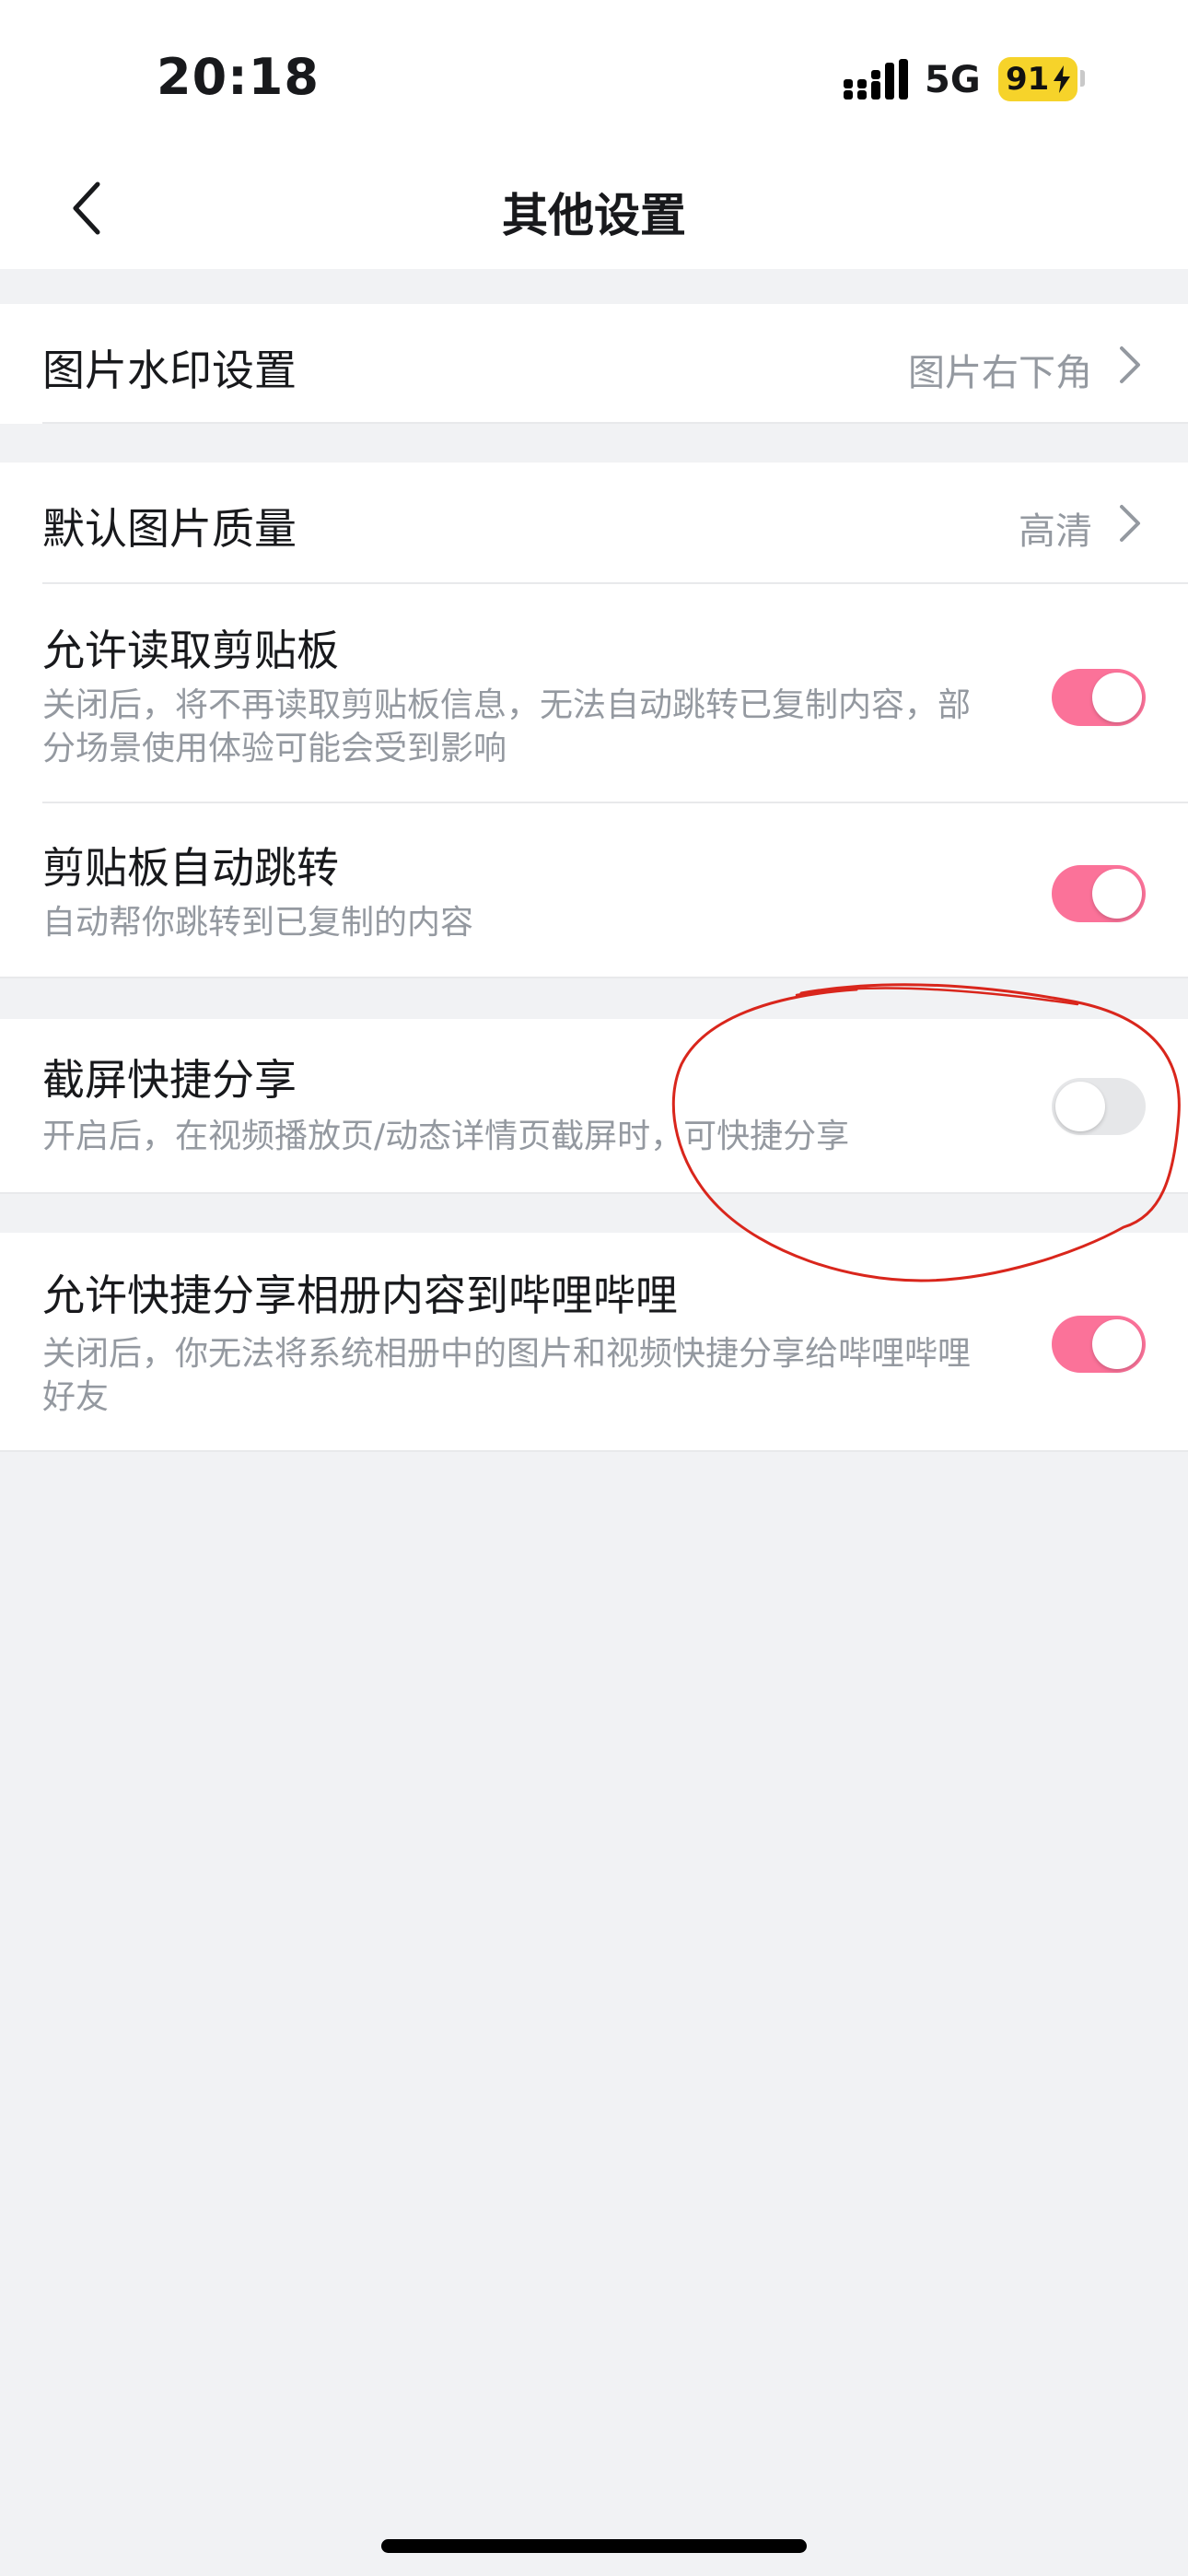  I want to click on settings-group-screenshot: 截屏快捷分享 开启后，在视频播放页/动态详情页截屏时，可快捷分享, so click(594, 1106).